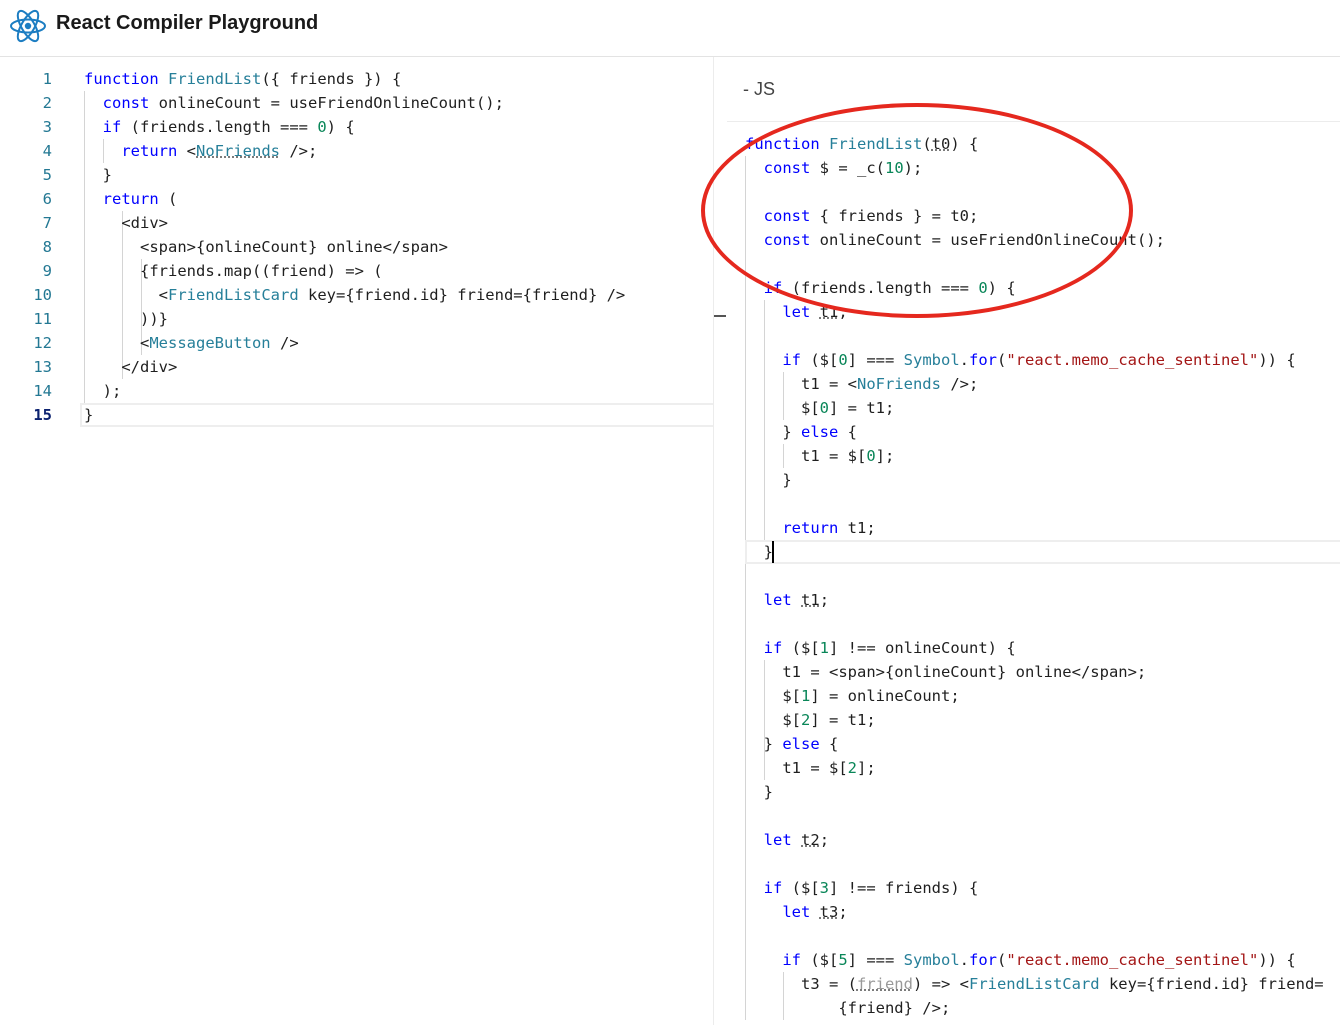 This screenshot has height=1025, width=1340. Describe the element at coordinates (810, 768) in the screenshot. I see `code-line: t1 = $[2];` at that location.